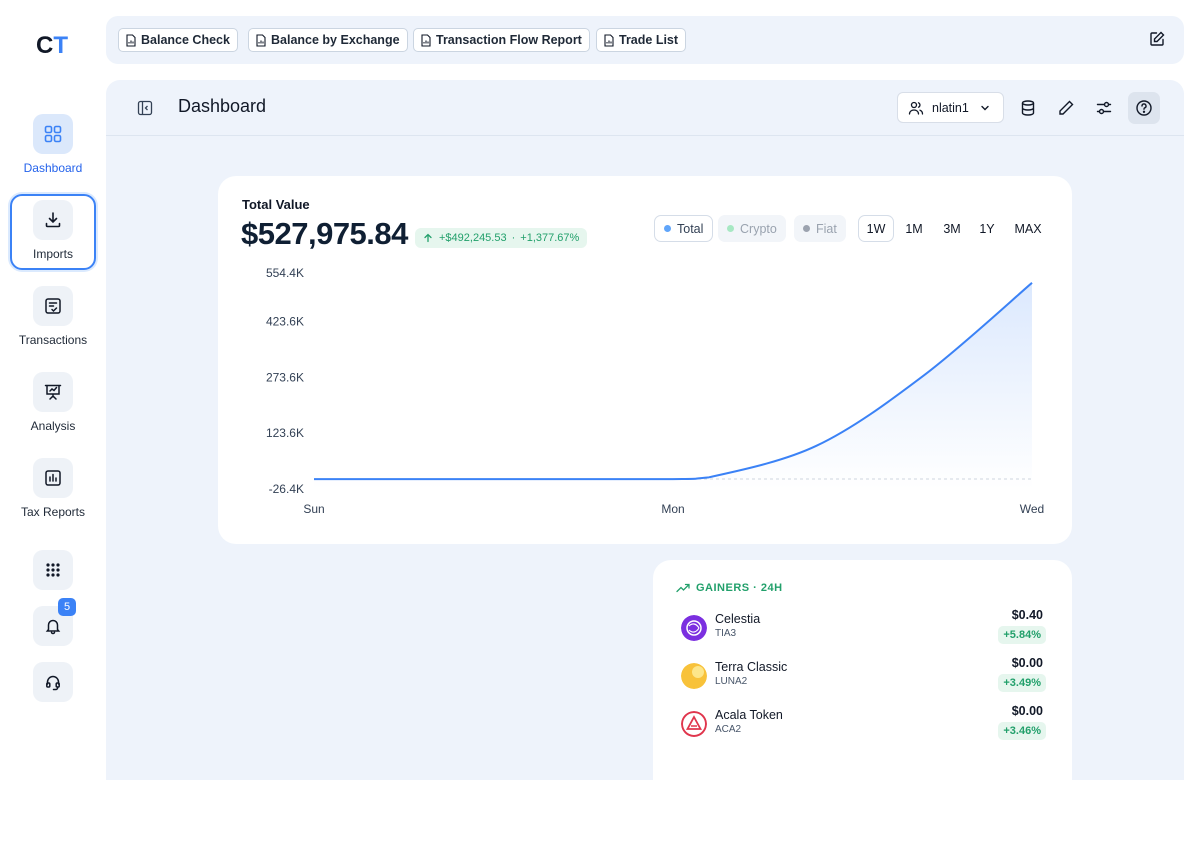 This screenshot has width=1200, height=850. I want to click on logo-letter-t: T, so click(61, 45).